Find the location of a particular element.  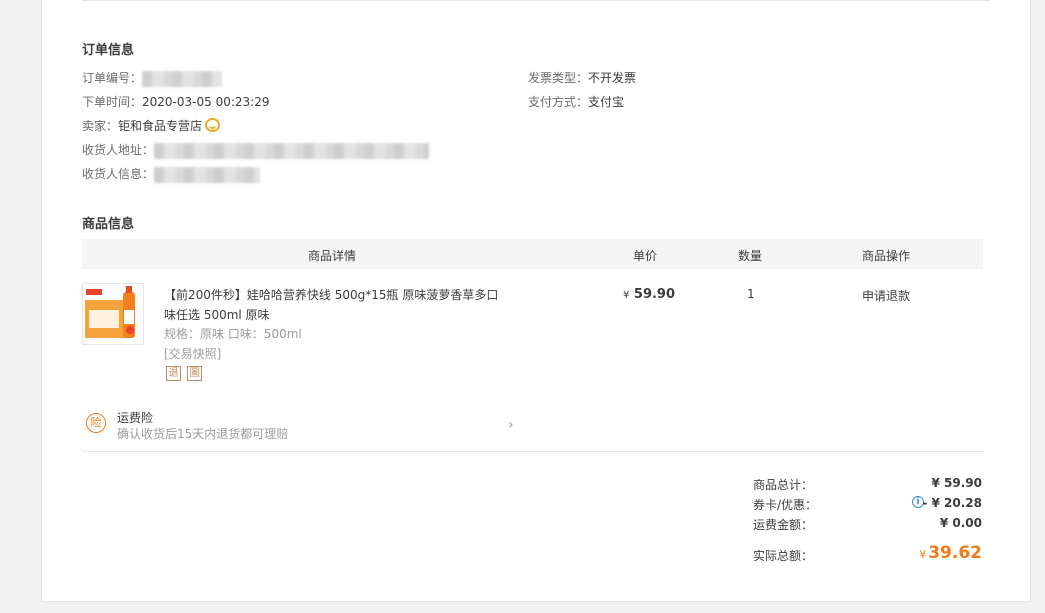

price-value: 59.90 is located at coordinates (654, 294).